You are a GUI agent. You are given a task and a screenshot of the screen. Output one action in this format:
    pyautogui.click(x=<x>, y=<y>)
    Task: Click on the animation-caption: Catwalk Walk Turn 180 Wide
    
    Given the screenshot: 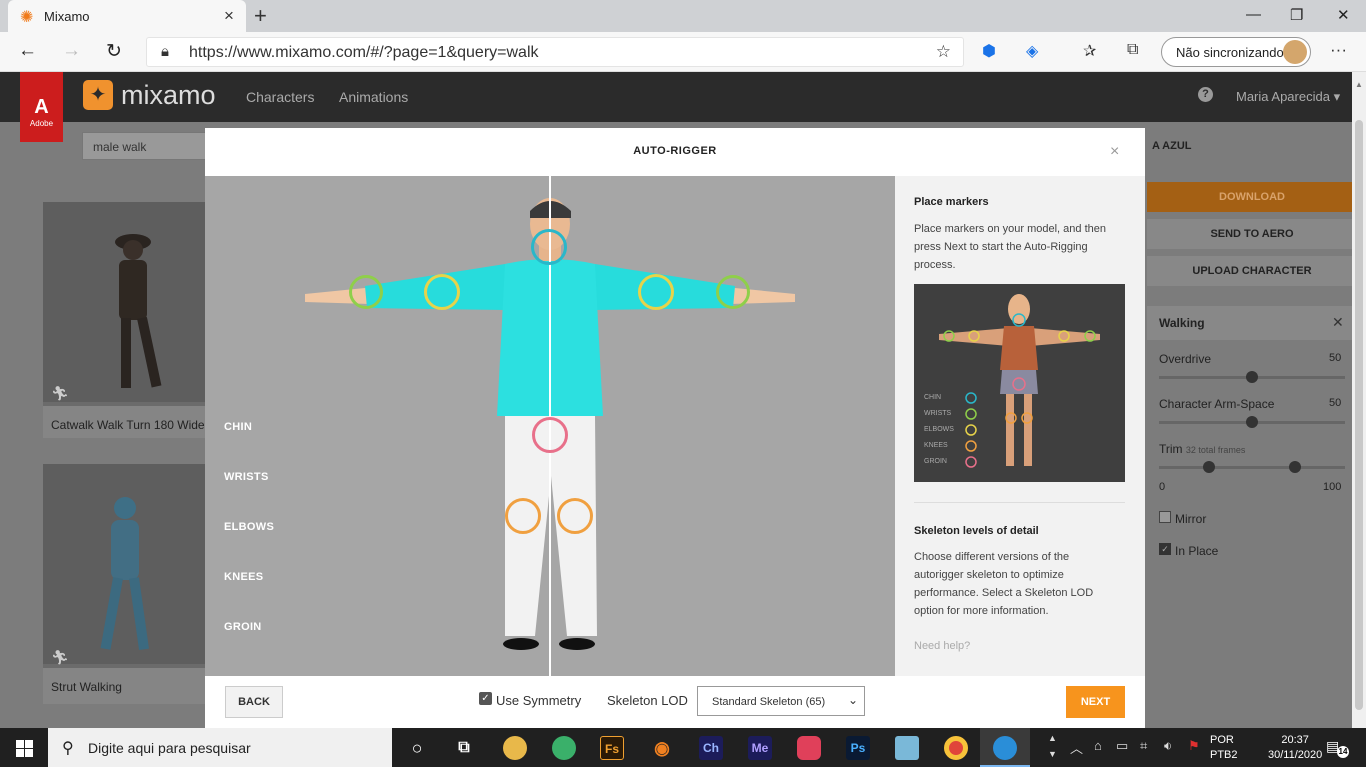 What is the action you would take?
    pyautogui.click(x=128, y=425)
    